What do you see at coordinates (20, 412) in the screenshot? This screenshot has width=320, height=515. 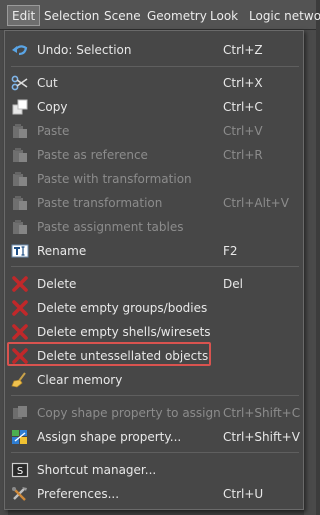 I see `shape-property-icon` at bounding box center [20, 412].